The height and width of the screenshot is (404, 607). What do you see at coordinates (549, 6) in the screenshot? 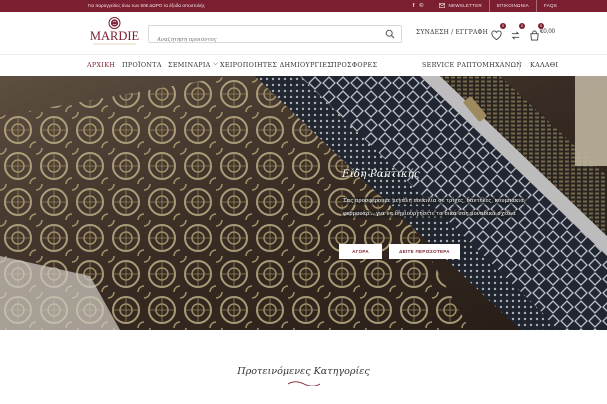
I see `faqs-link: FAQS` at bounding box center [549, 6].